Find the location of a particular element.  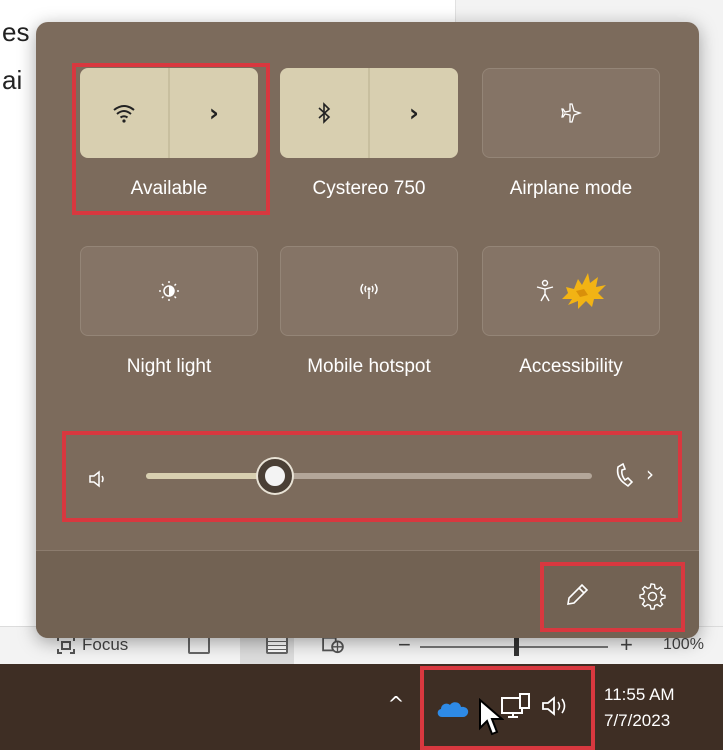

bluetooth-toggle is located at coordinates (324, 113).